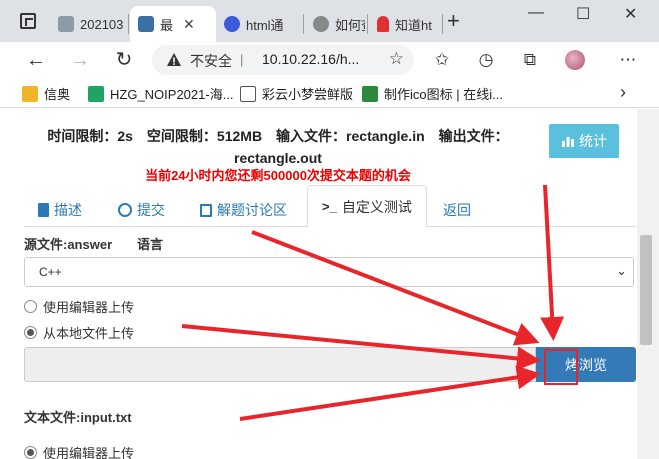  What do you see at coordinates (583, 14) in the screenshot?
I see `maximize-icon: ☐` at bounding box center [583, 14].